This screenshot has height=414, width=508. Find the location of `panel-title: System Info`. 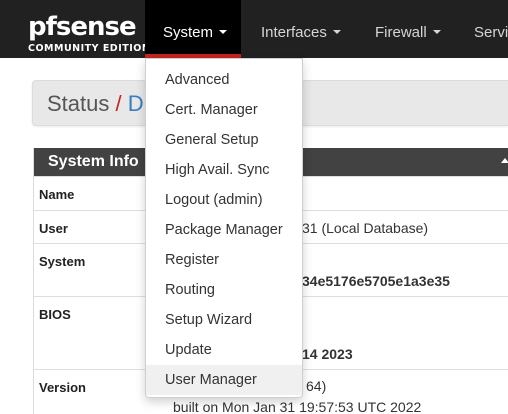

panel-title: System Info is located at coordinates (93, 161).